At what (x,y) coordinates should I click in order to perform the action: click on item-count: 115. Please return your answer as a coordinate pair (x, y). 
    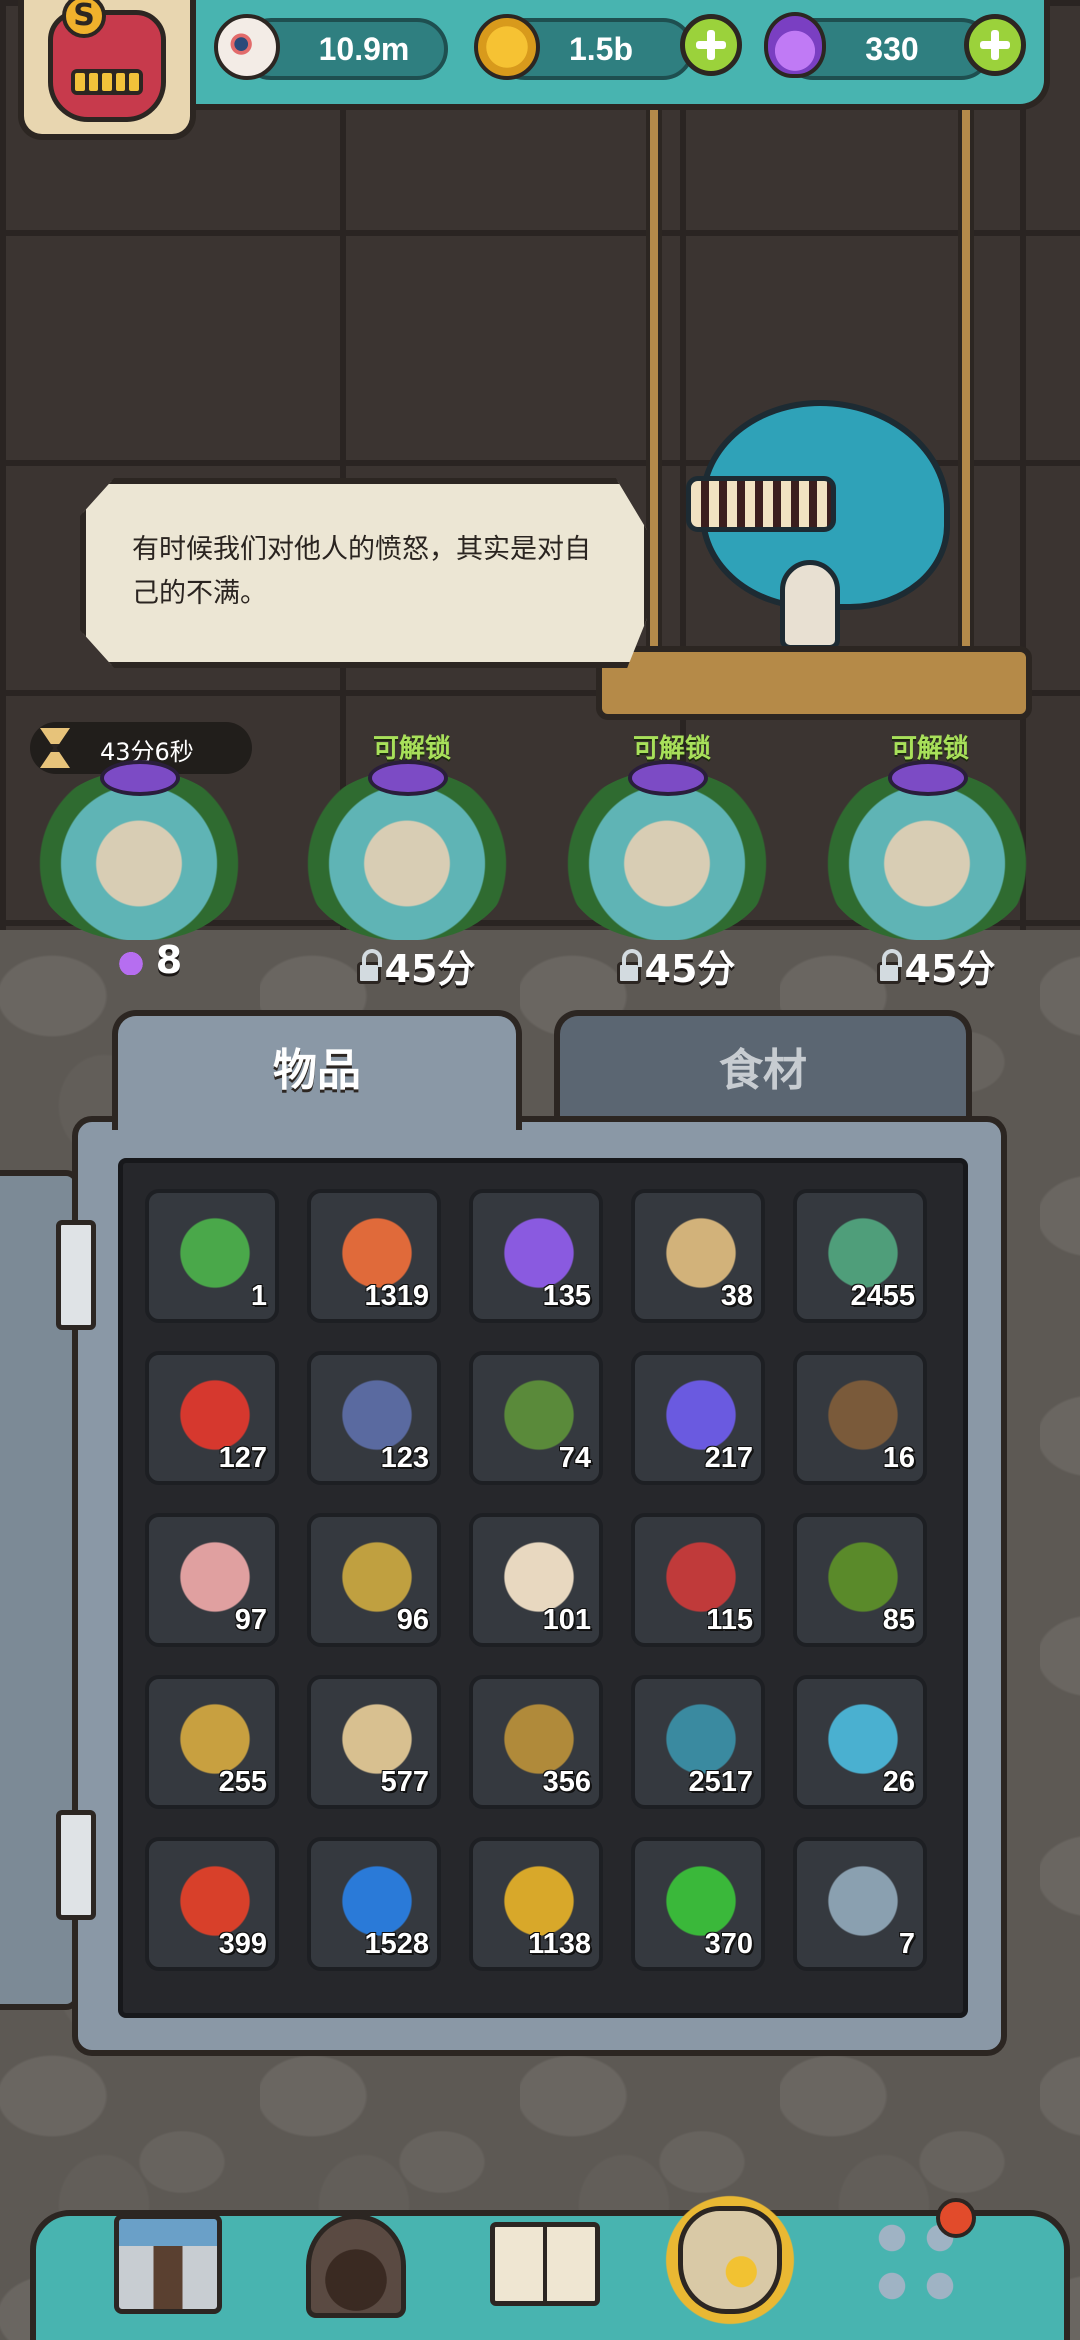
    Looking at the image, I should click on (729, 1620).